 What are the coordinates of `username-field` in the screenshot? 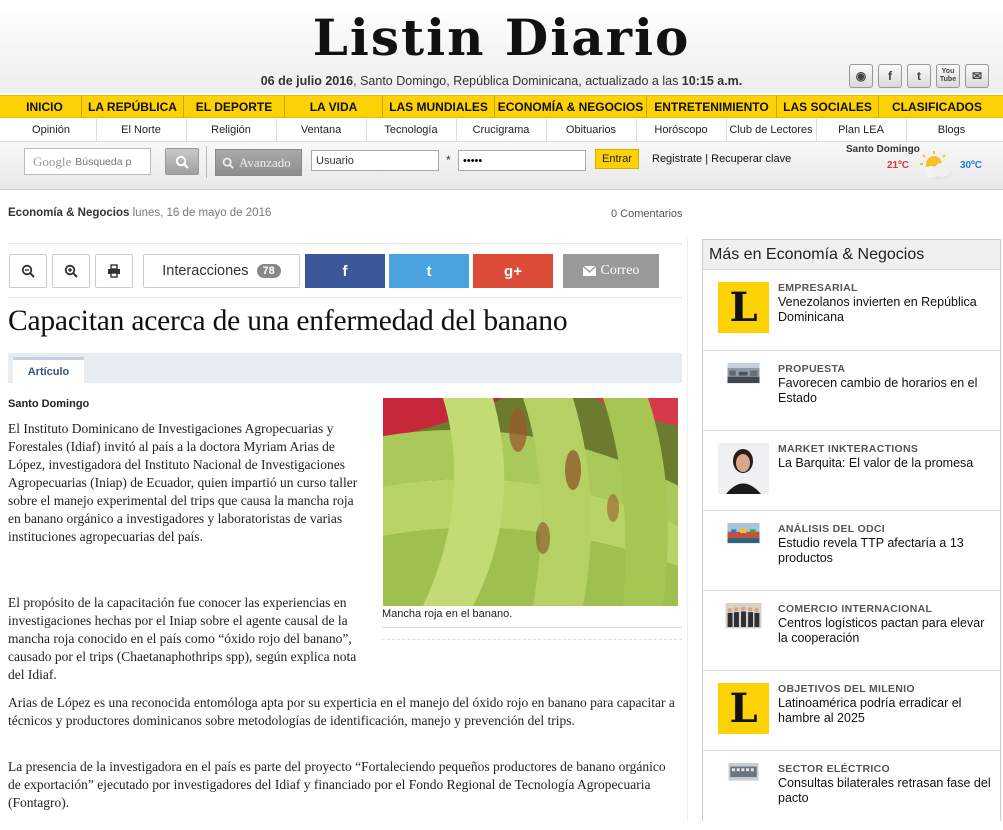 It's located at (375, 160).